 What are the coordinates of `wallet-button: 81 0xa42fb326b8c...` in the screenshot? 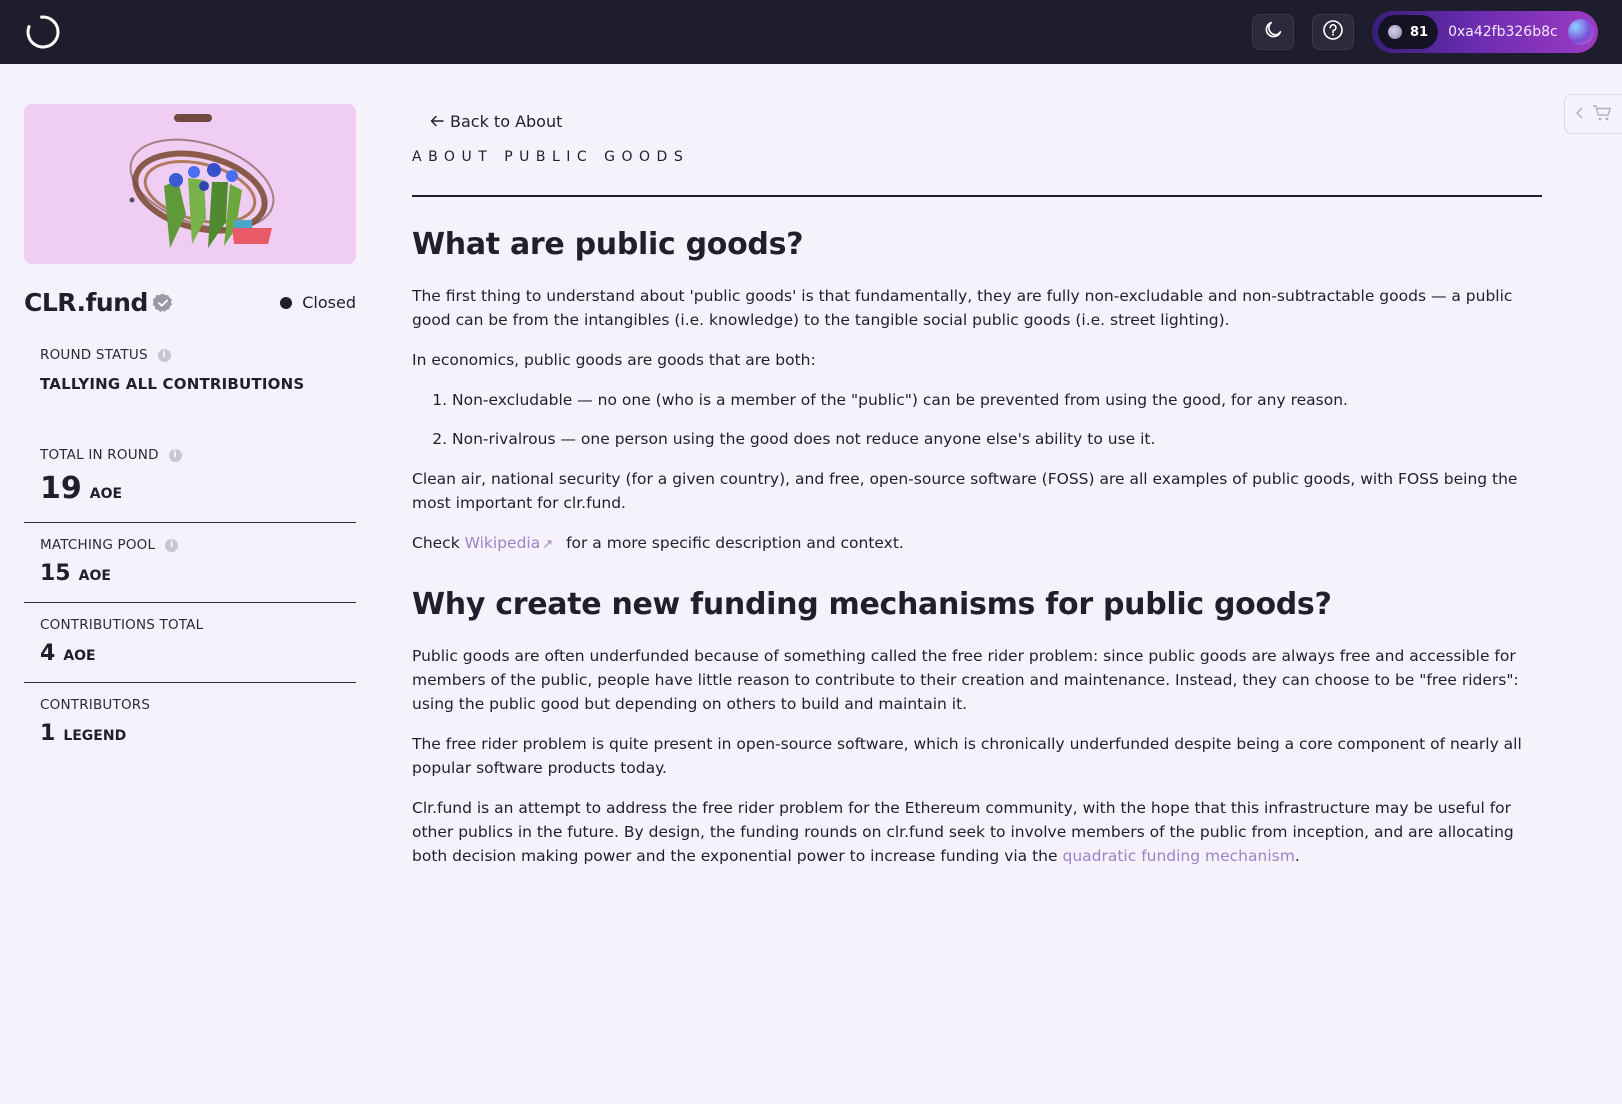 It's located at (1485, 32).